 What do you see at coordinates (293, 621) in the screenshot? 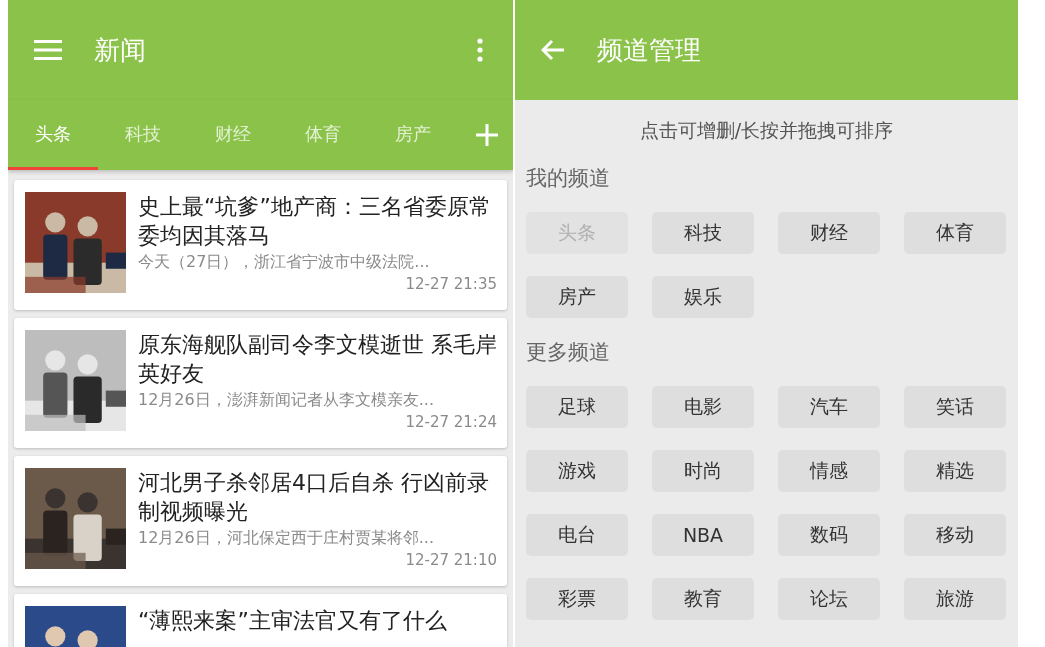
I see `news-headline: “薄熙来案”主审法官又有了什么` at bounding box center [293, 621].